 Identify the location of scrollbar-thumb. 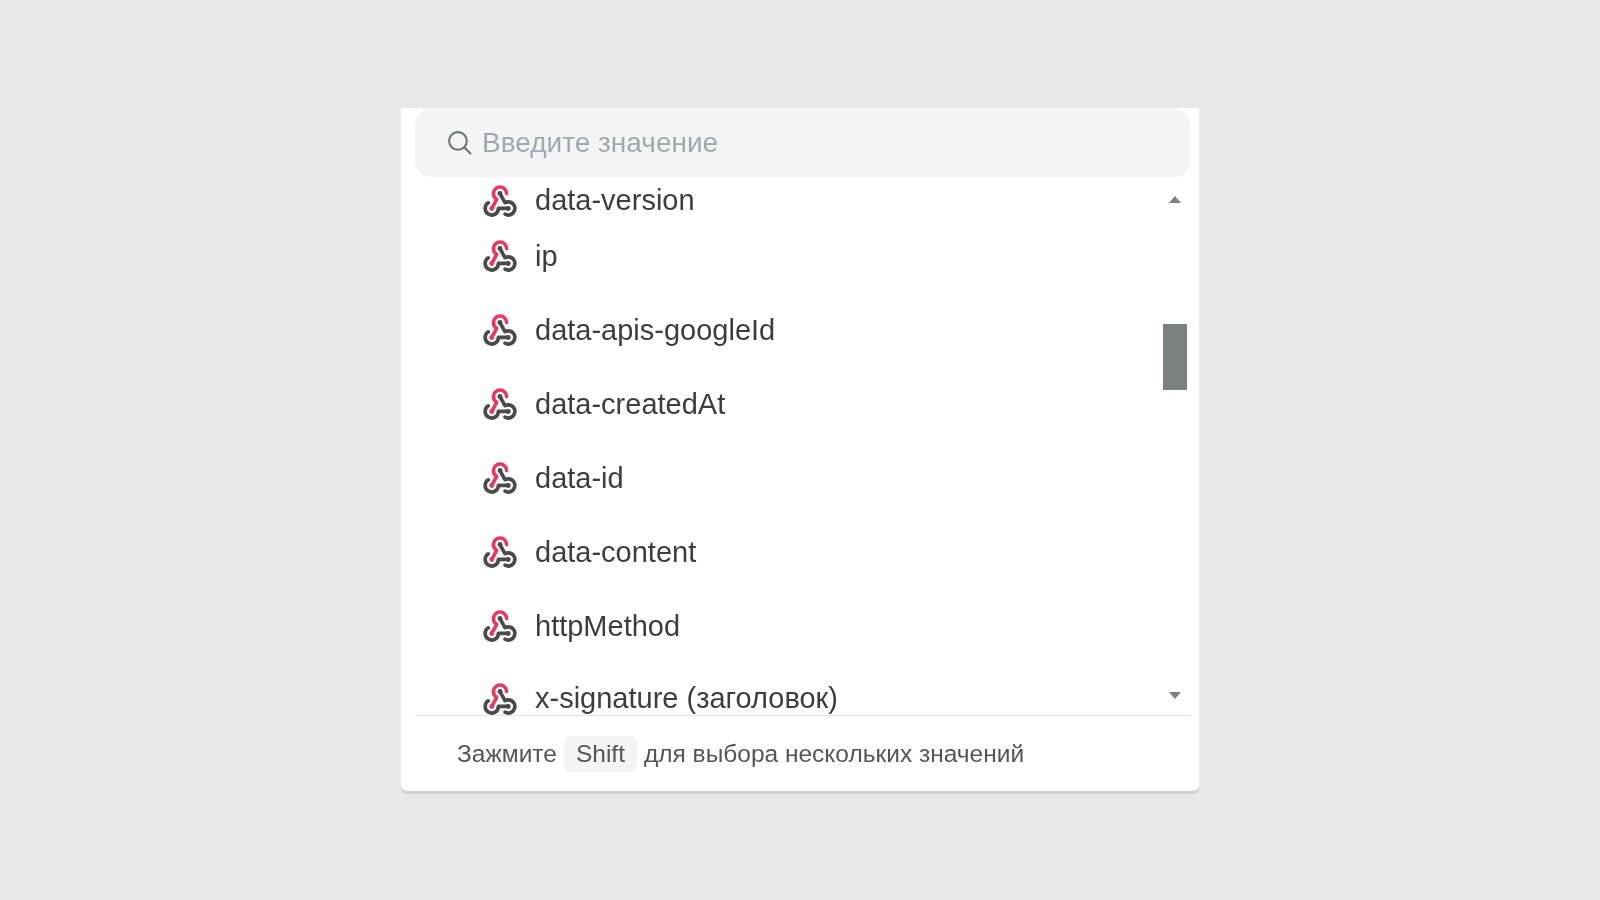
(1175, 357).